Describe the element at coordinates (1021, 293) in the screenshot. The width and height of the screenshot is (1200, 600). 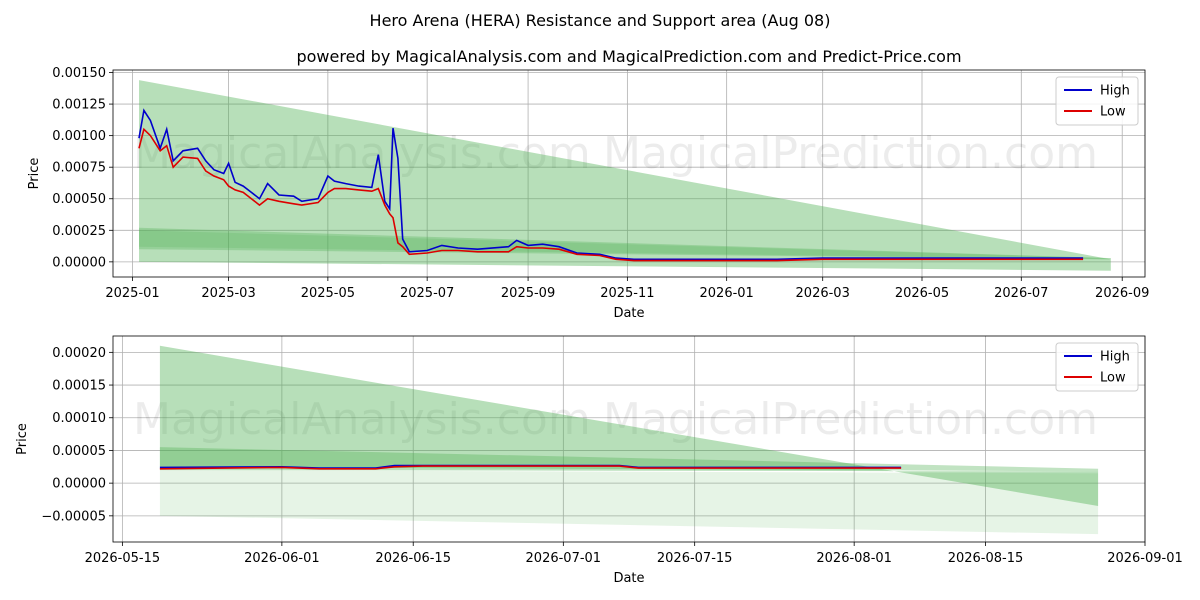
I see `x-tick-label: 2026-07` at that location.